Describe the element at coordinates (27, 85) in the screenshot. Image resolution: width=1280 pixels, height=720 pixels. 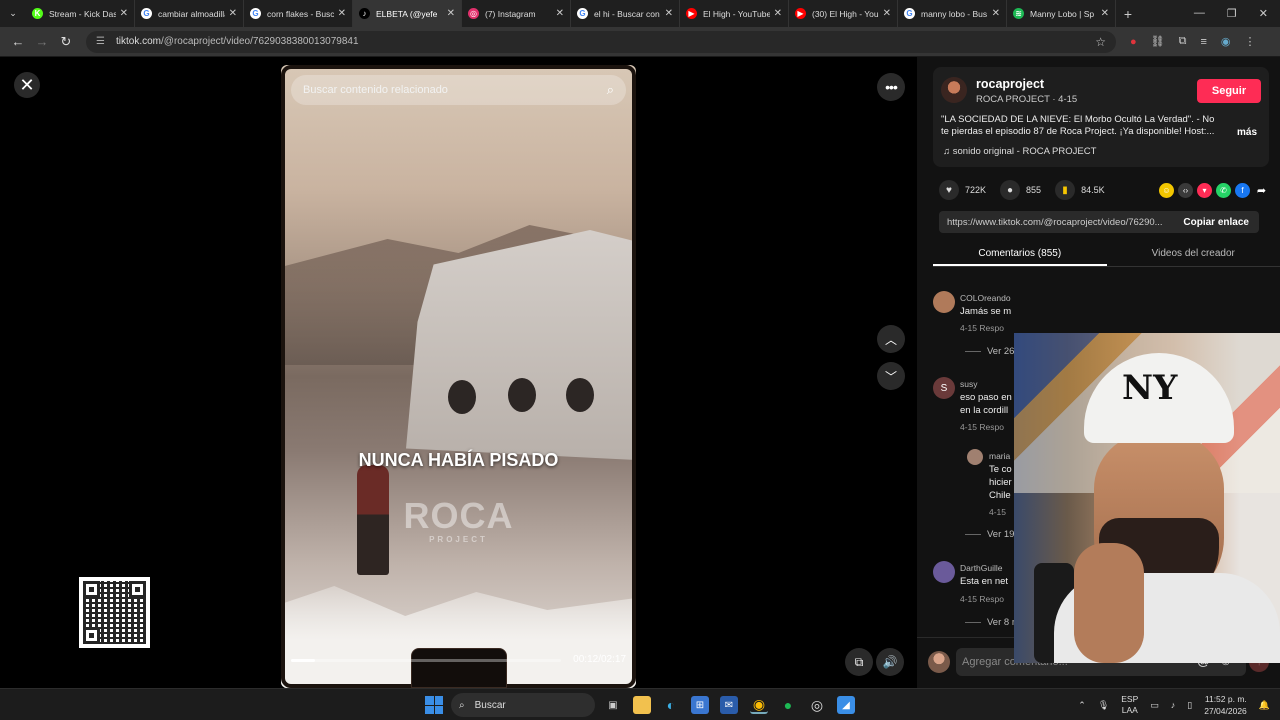
I see `close-video-button: ✕` at that location.